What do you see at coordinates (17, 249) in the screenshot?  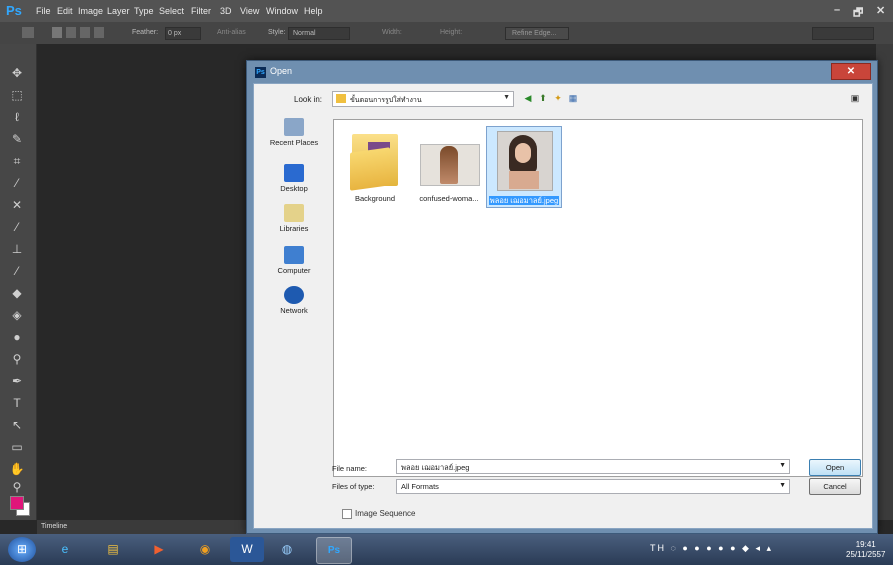 I see `stamp-tool-icon: ⊥` at bounding box center [17, 249].